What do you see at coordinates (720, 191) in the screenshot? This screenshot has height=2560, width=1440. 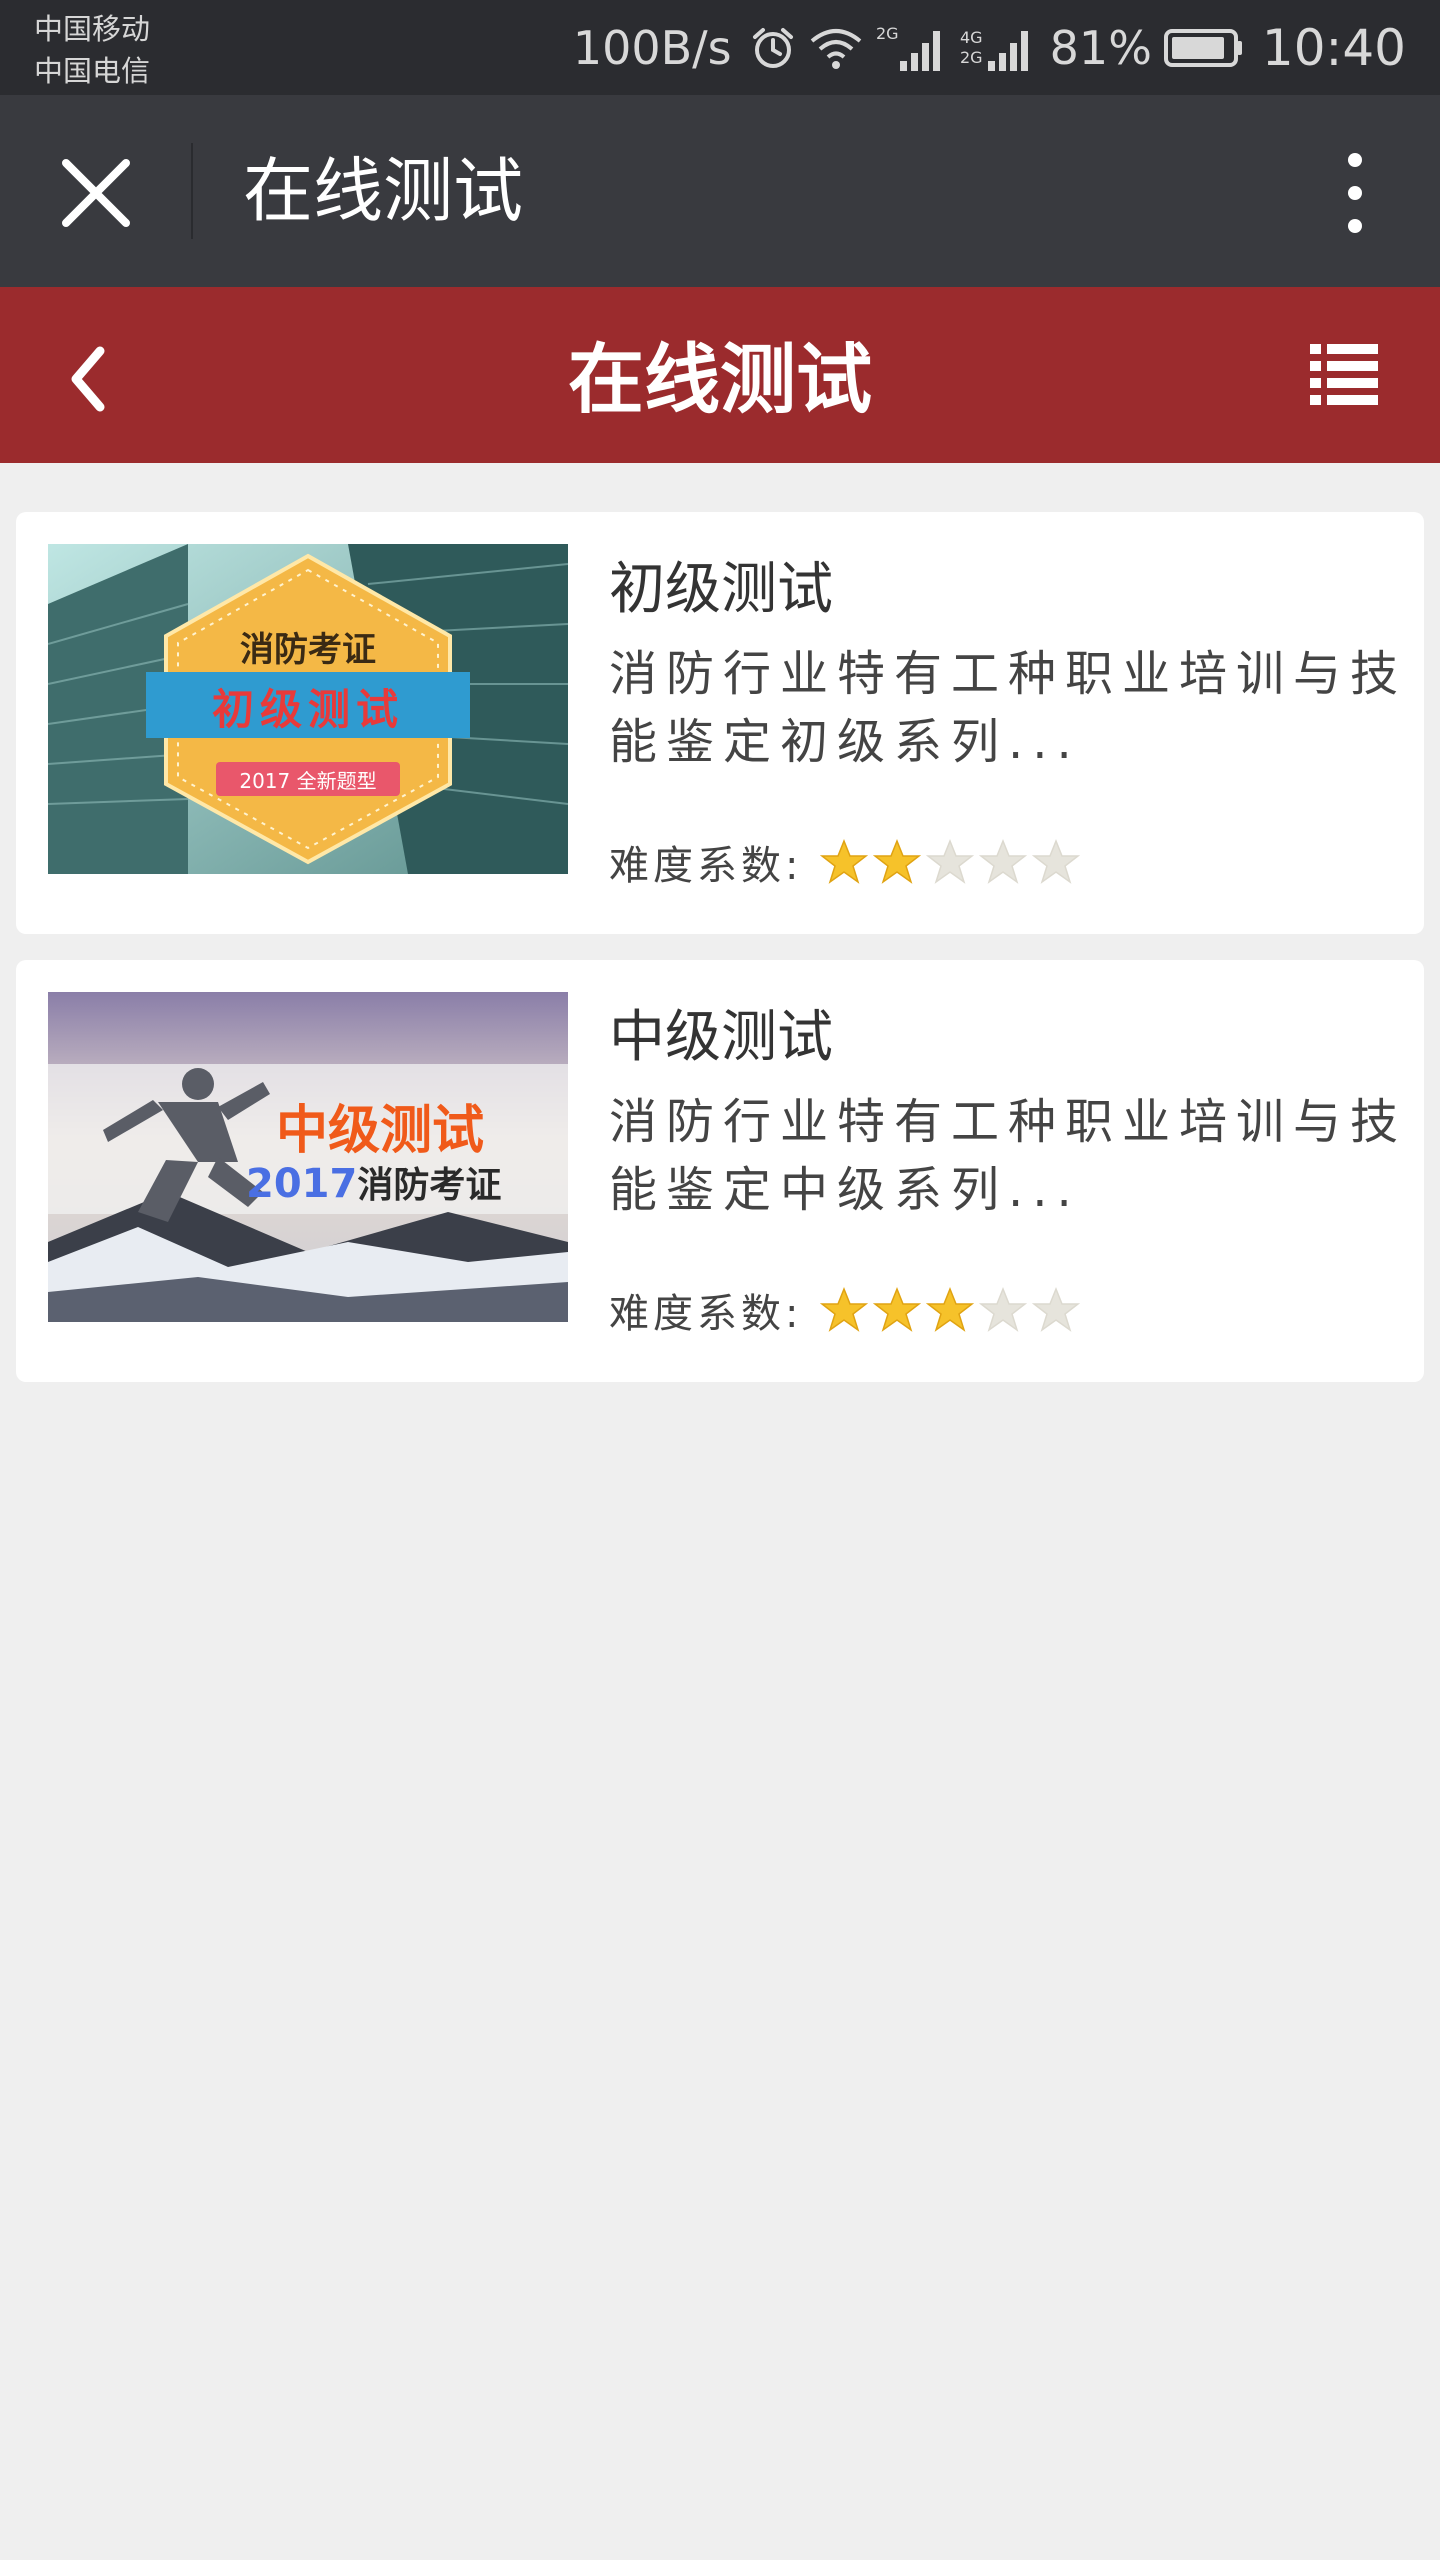 I see `app-bar: 在线测试` at bounding box center [720, 191].